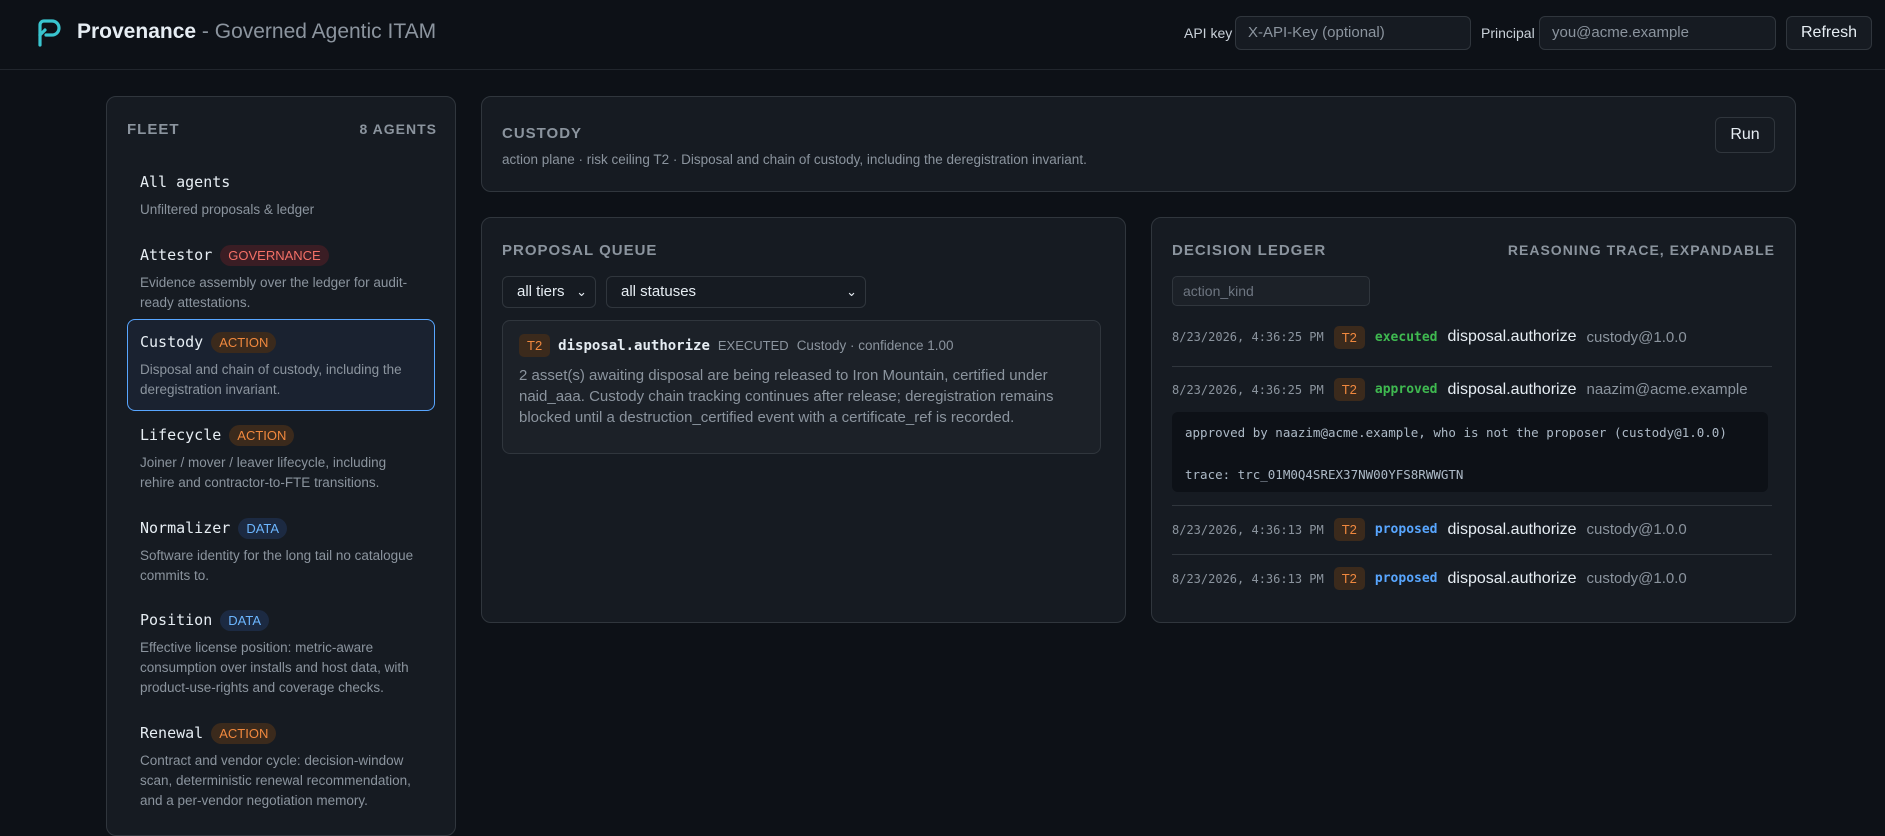 Image resolution: width=1885 pixels, height=836 pixels. What do you see at coordinates (1829, 33) in the screenshot?
I see `refresh-button: Refresh` at bounding box center [1829, 33].